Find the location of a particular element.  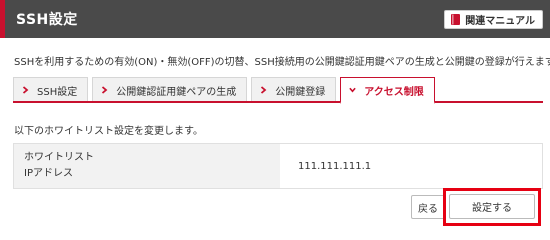

submit-button: 設定する is located at coordinates (492, 206).